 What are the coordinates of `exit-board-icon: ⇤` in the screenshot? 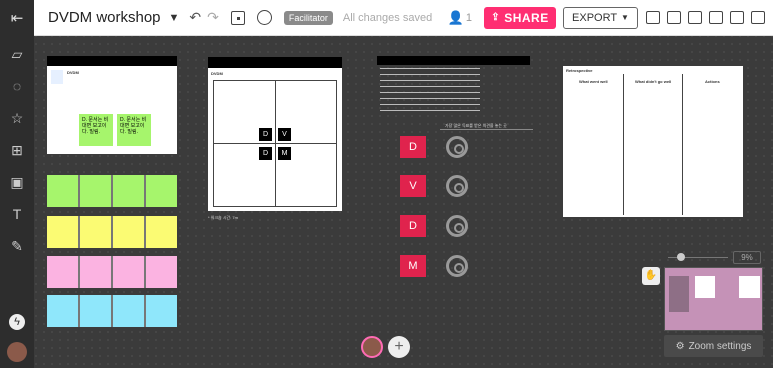 It's located at (17, 18).